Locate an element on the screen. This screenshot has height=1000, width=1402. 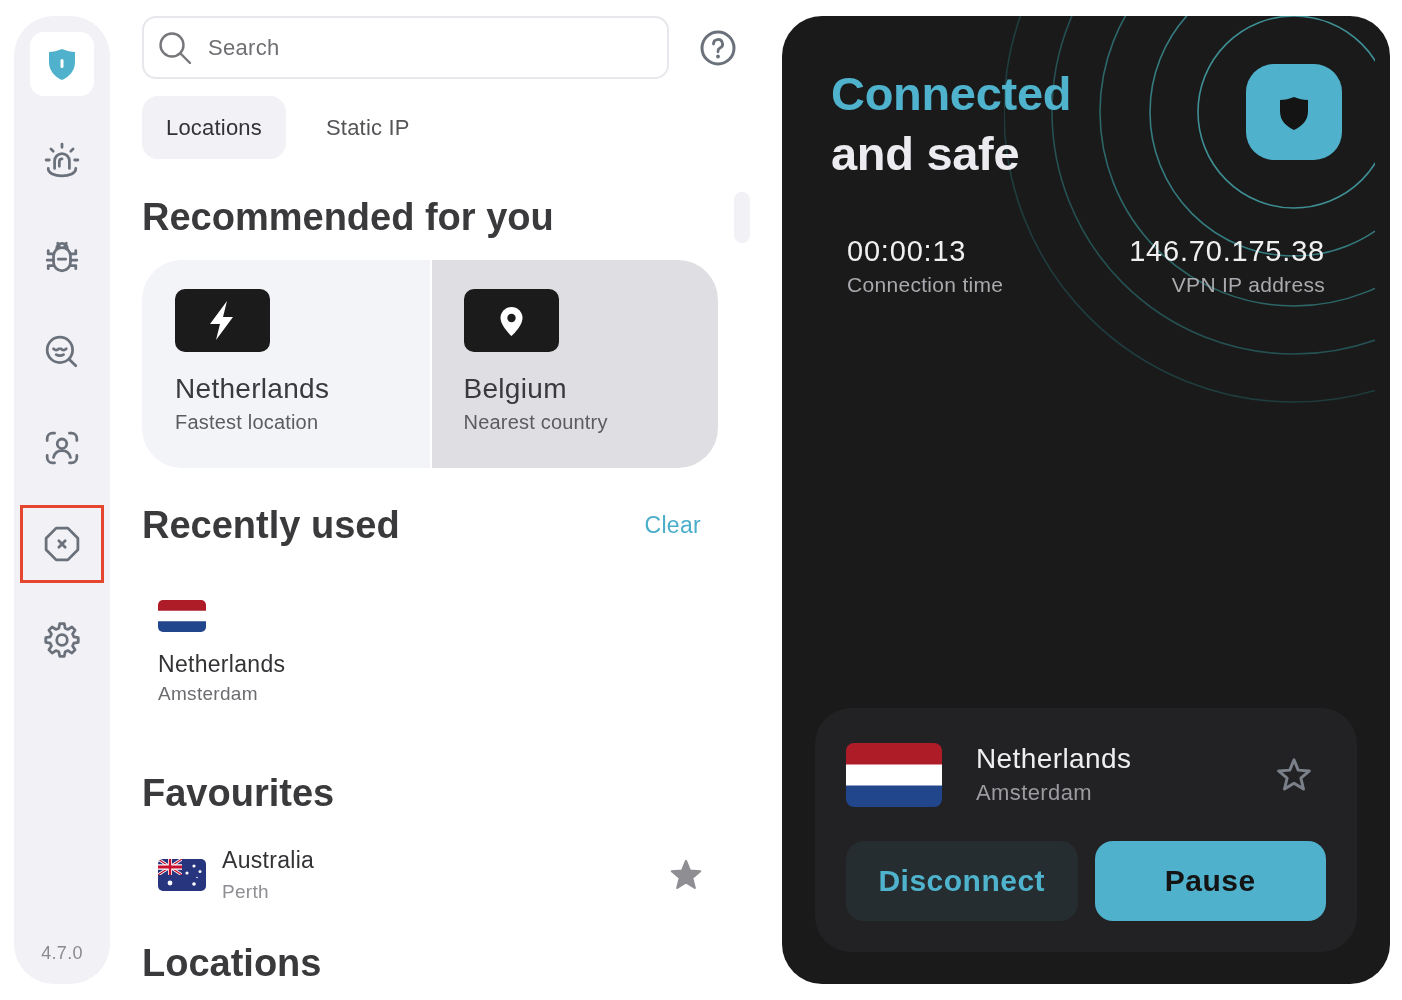
location-card: Belgium Nearest country is located at coordinates (574, 364).